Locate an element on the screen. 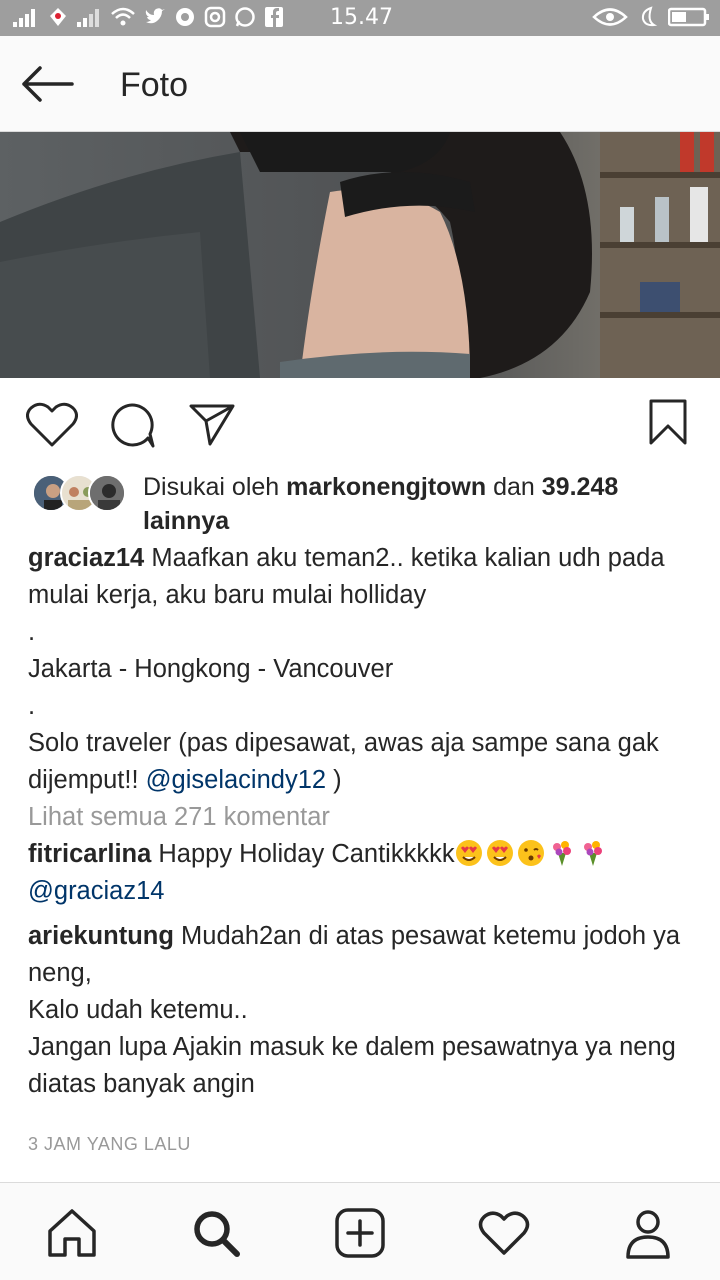 The image size is (720, 1280). add-post-icon is located at coordinates (360, 1233).